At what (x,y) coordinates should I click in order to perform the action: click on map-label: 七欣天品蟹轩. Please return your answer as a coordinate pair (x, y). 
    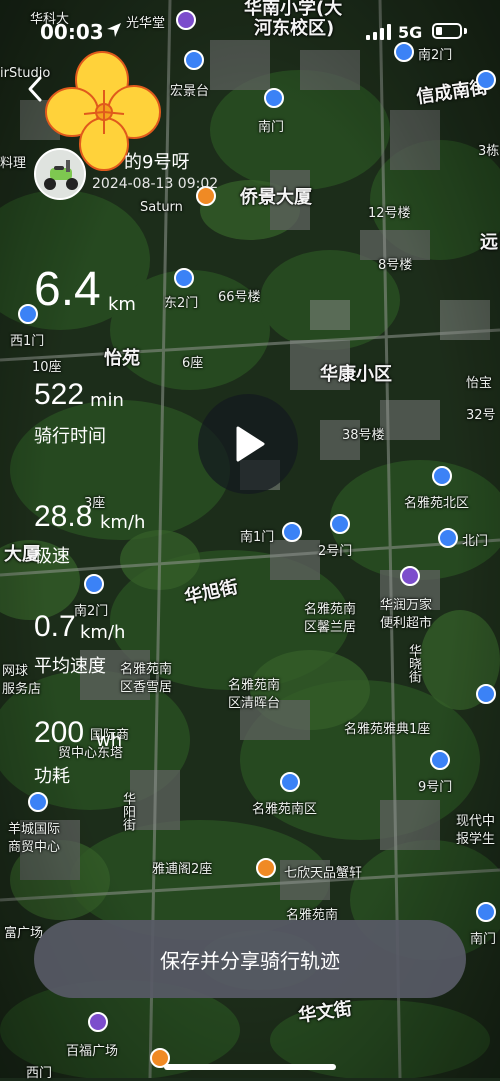
    Looking at the image, I should click on (323, 873).